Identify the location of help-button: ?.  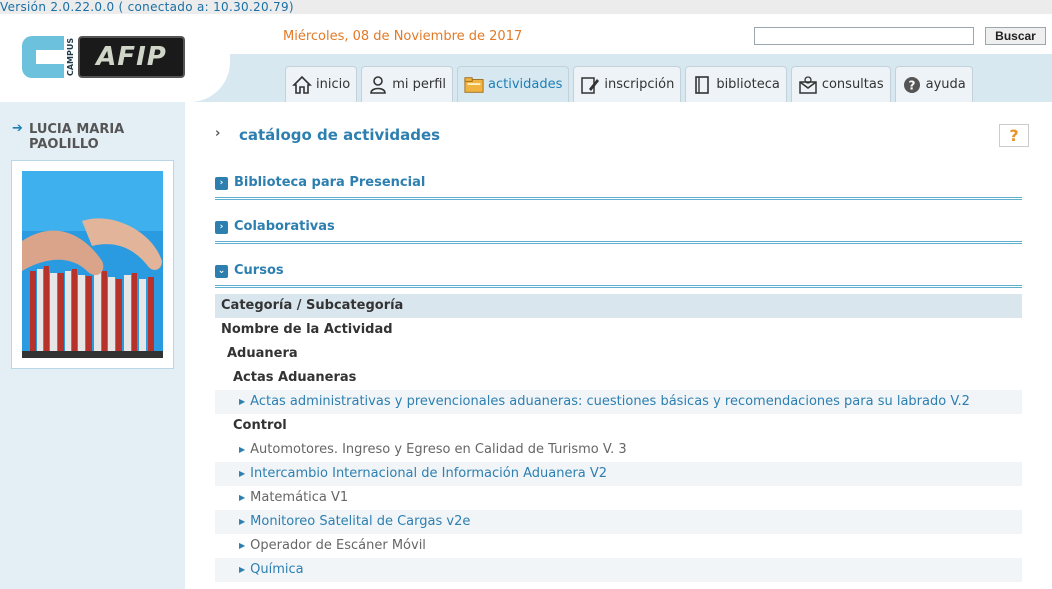
(1014, 135).